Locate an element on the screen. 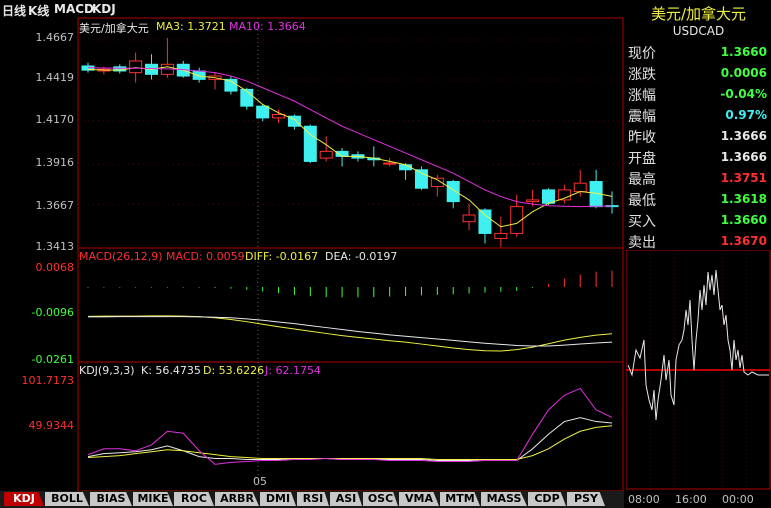  k-value-label: K: 56.4735 is located at coordinates (171, 370).